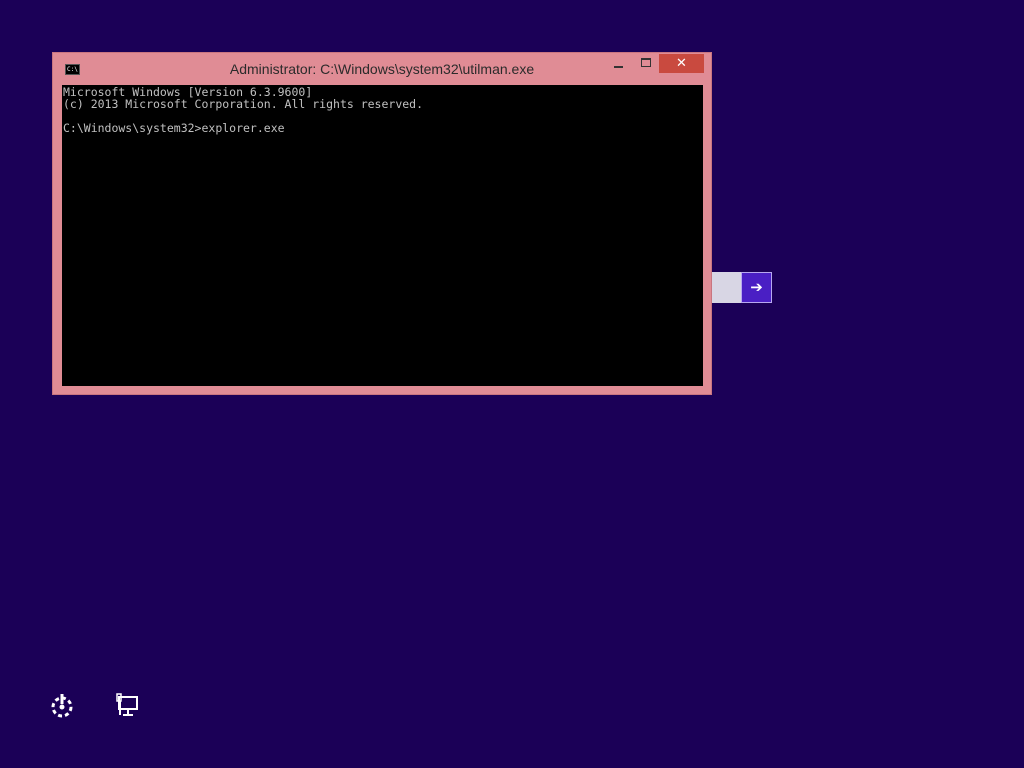  I want to click on password-field, so click(727, 287).